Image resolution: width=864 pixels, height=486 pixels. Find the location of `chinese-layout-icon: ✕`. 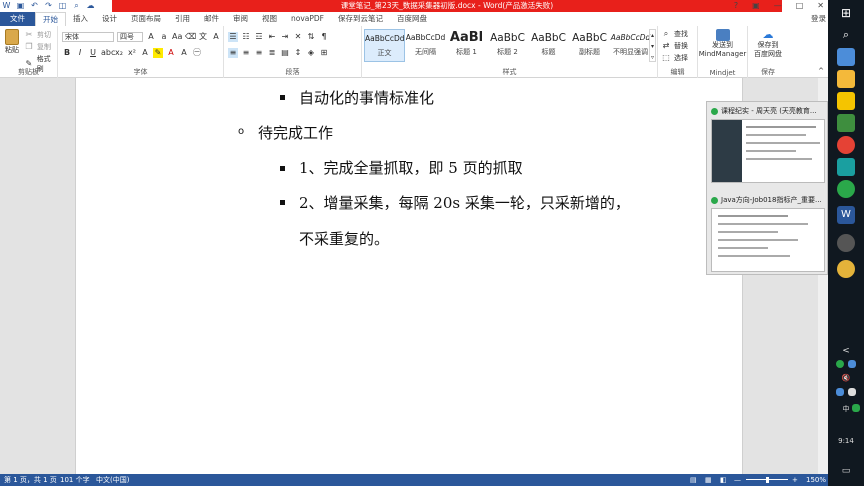

chinese-layout-icon: ✕ is located at coordinates (298, 37).